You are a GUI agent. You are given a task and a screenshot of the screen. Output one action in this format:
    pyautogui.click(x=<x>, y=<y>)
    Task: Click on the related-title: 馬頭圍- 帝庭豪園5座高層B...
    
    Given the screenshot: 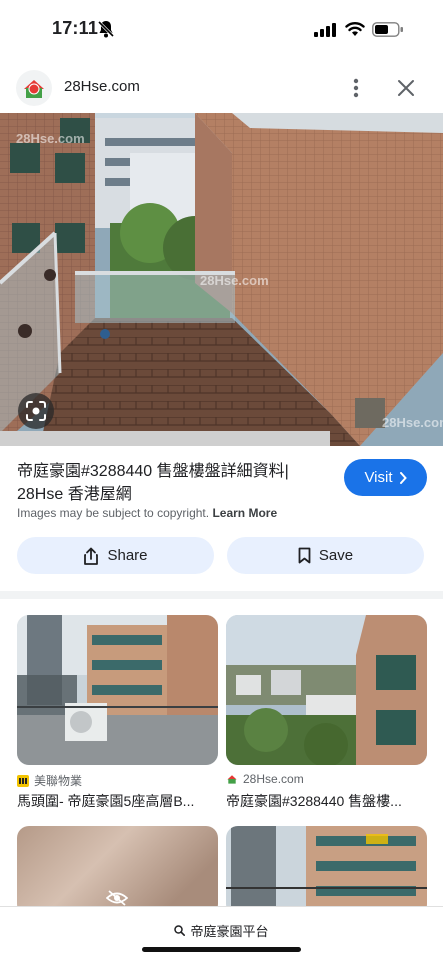 What is the action you would take?
    pyautogui.click(x=105, y=801)
    